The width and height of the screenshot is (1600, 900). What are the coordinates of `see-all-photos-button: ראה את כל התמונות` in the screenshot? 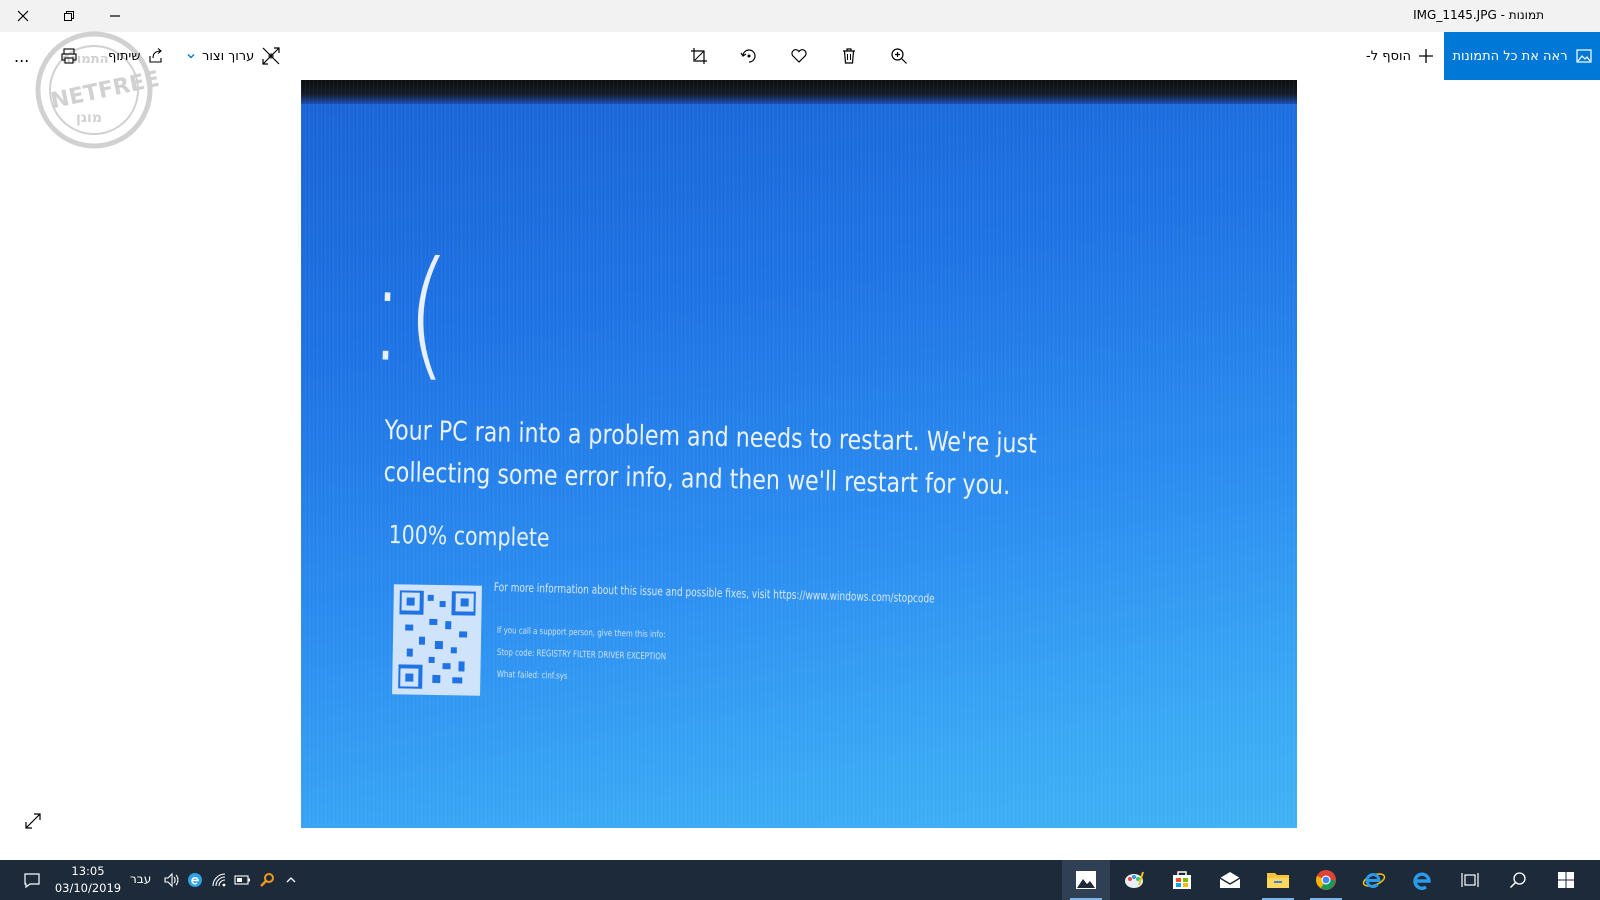 It's located at (1522, 56).